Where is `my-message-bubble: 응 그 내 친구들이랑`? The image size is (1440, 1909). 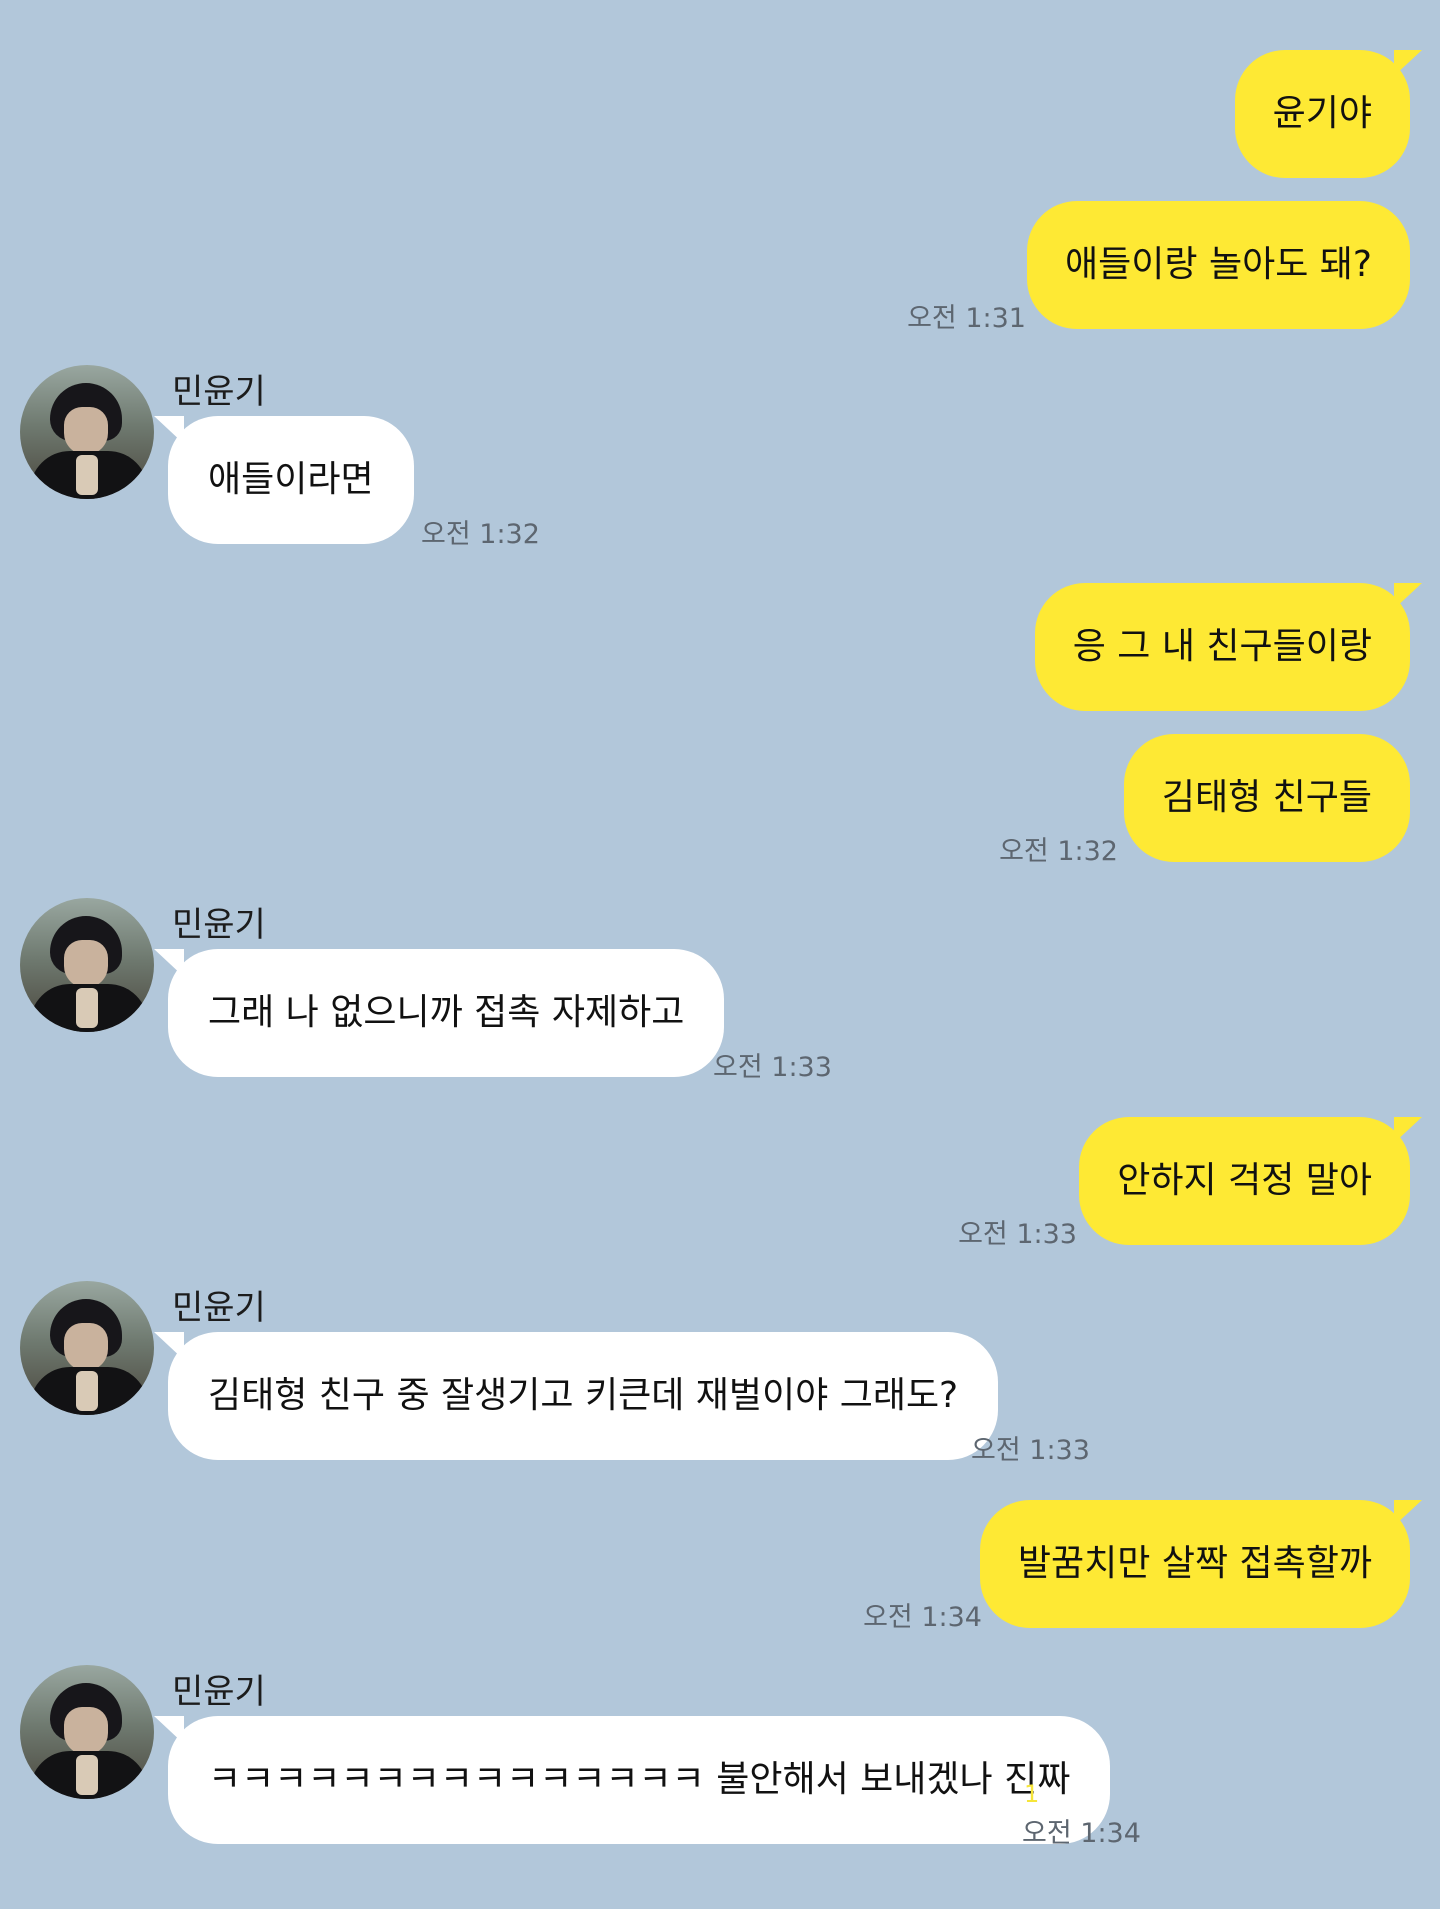 my-message-bubble: 응 그 내 친구들이랑 is located at coordinates (1228, 647).